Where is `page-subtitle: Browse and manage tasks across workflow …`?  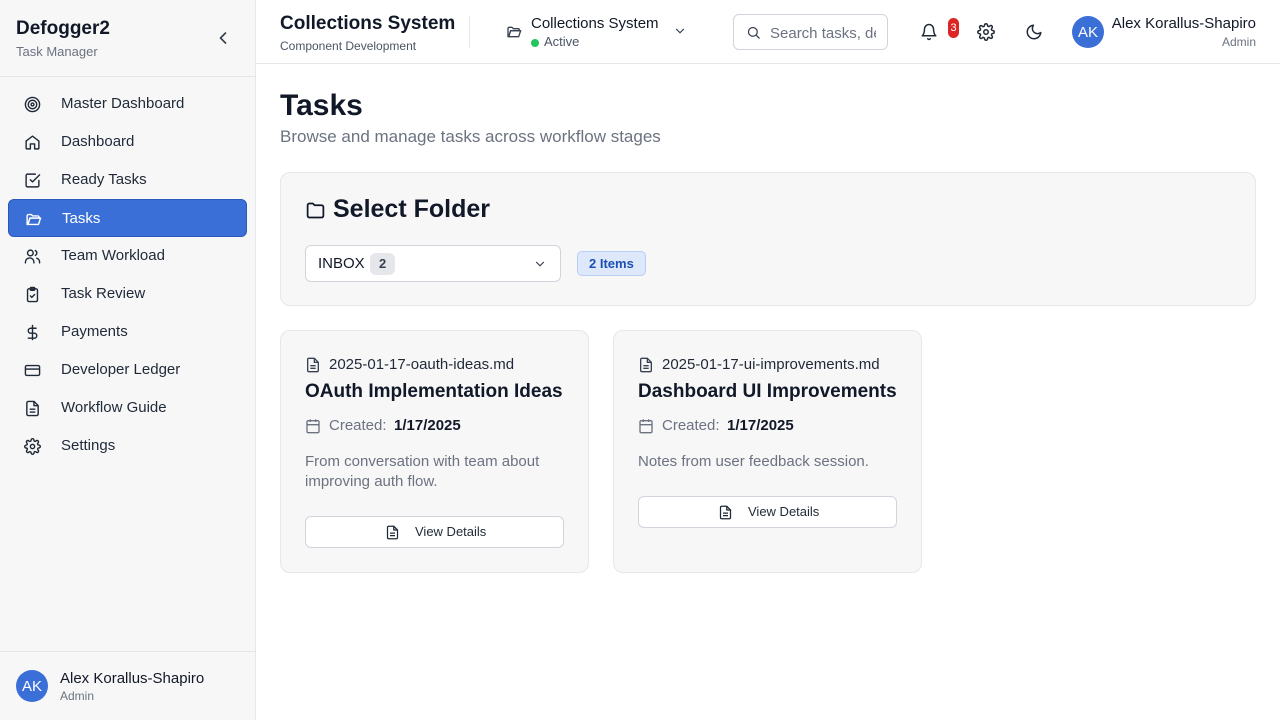 page-subtitle: Browse and manage tasks across workflow … is located at coordinates (470, 136).